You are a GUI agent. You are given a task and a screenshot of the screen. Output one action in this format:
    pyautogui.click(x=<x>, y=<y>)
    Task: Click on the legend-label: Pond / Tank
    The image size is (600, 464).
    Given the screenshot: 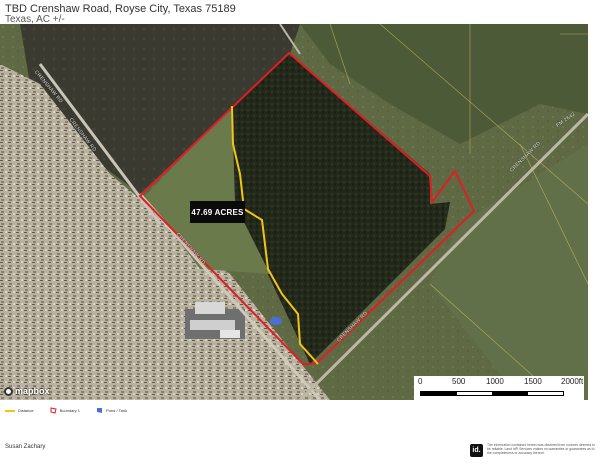 What is the action you would take?
    pyautogui.click(x=117, y=410)
    